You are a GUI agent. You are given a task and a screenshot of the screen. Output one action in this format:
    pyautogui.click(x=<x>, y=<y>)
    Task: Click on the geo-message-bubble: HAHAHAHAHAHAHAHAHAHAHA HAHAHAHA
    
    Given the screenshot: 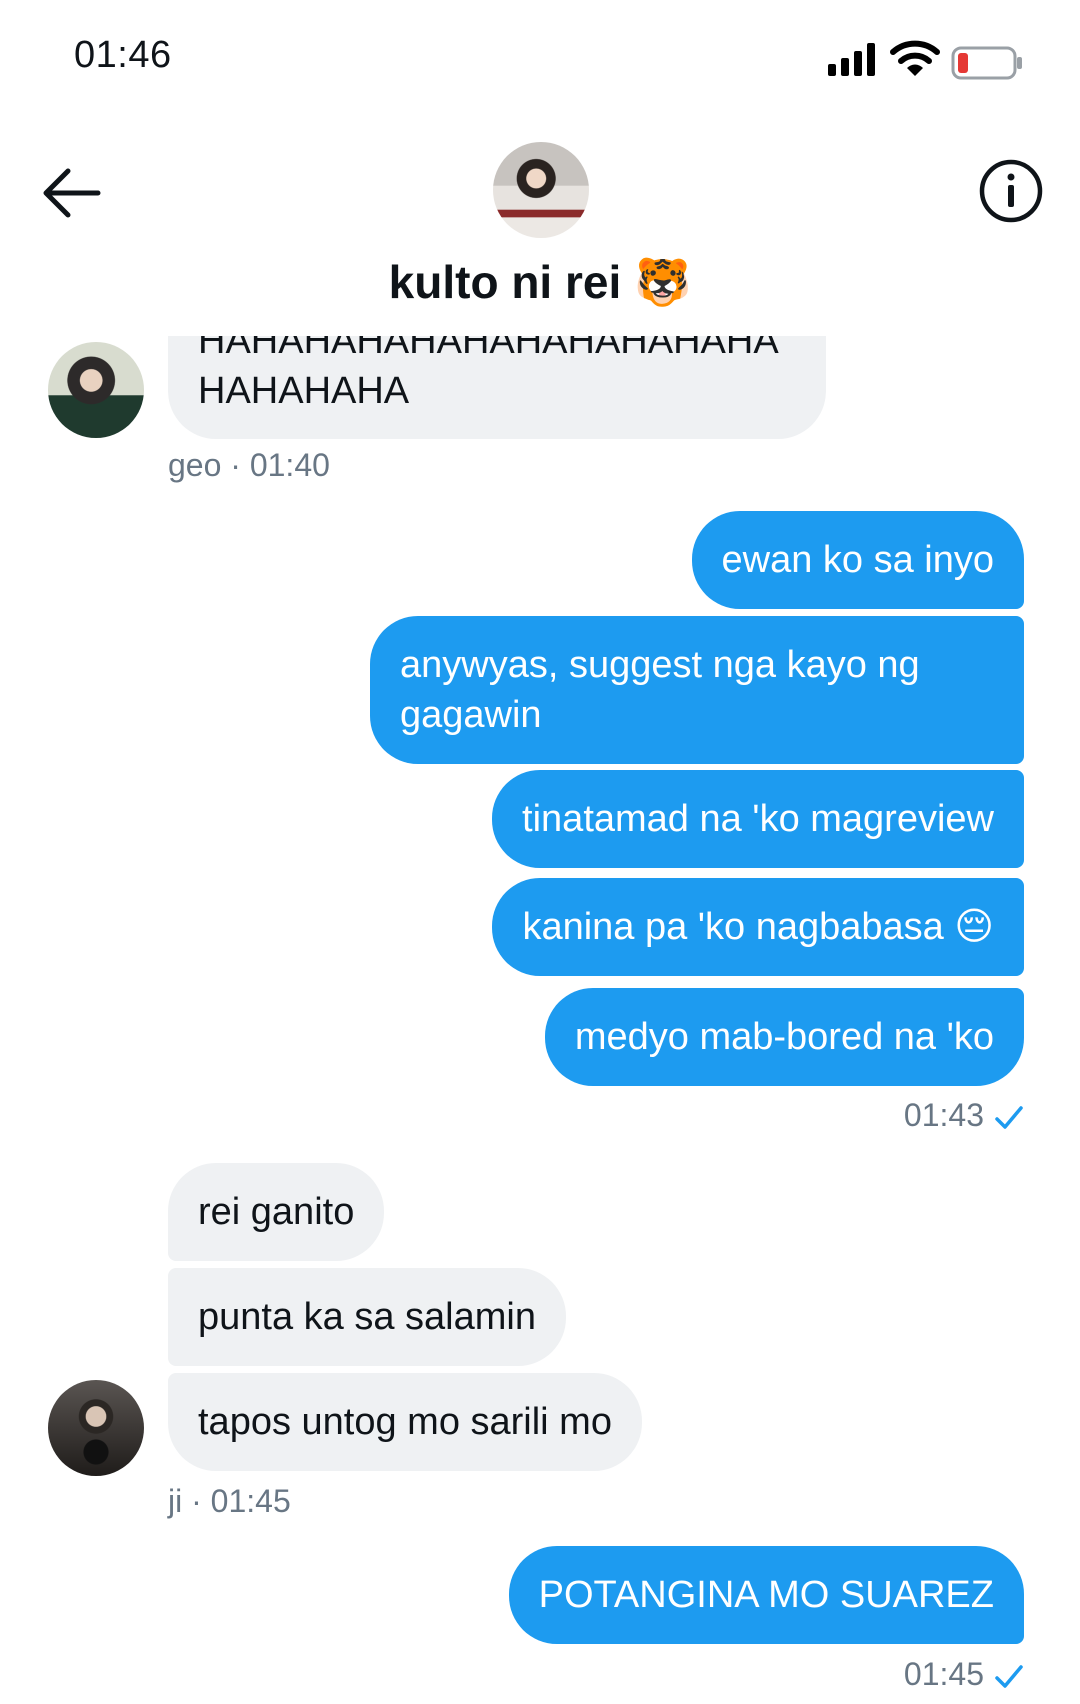 What is the action you would take?
    pyautogui.click(x=497, y=387)
    